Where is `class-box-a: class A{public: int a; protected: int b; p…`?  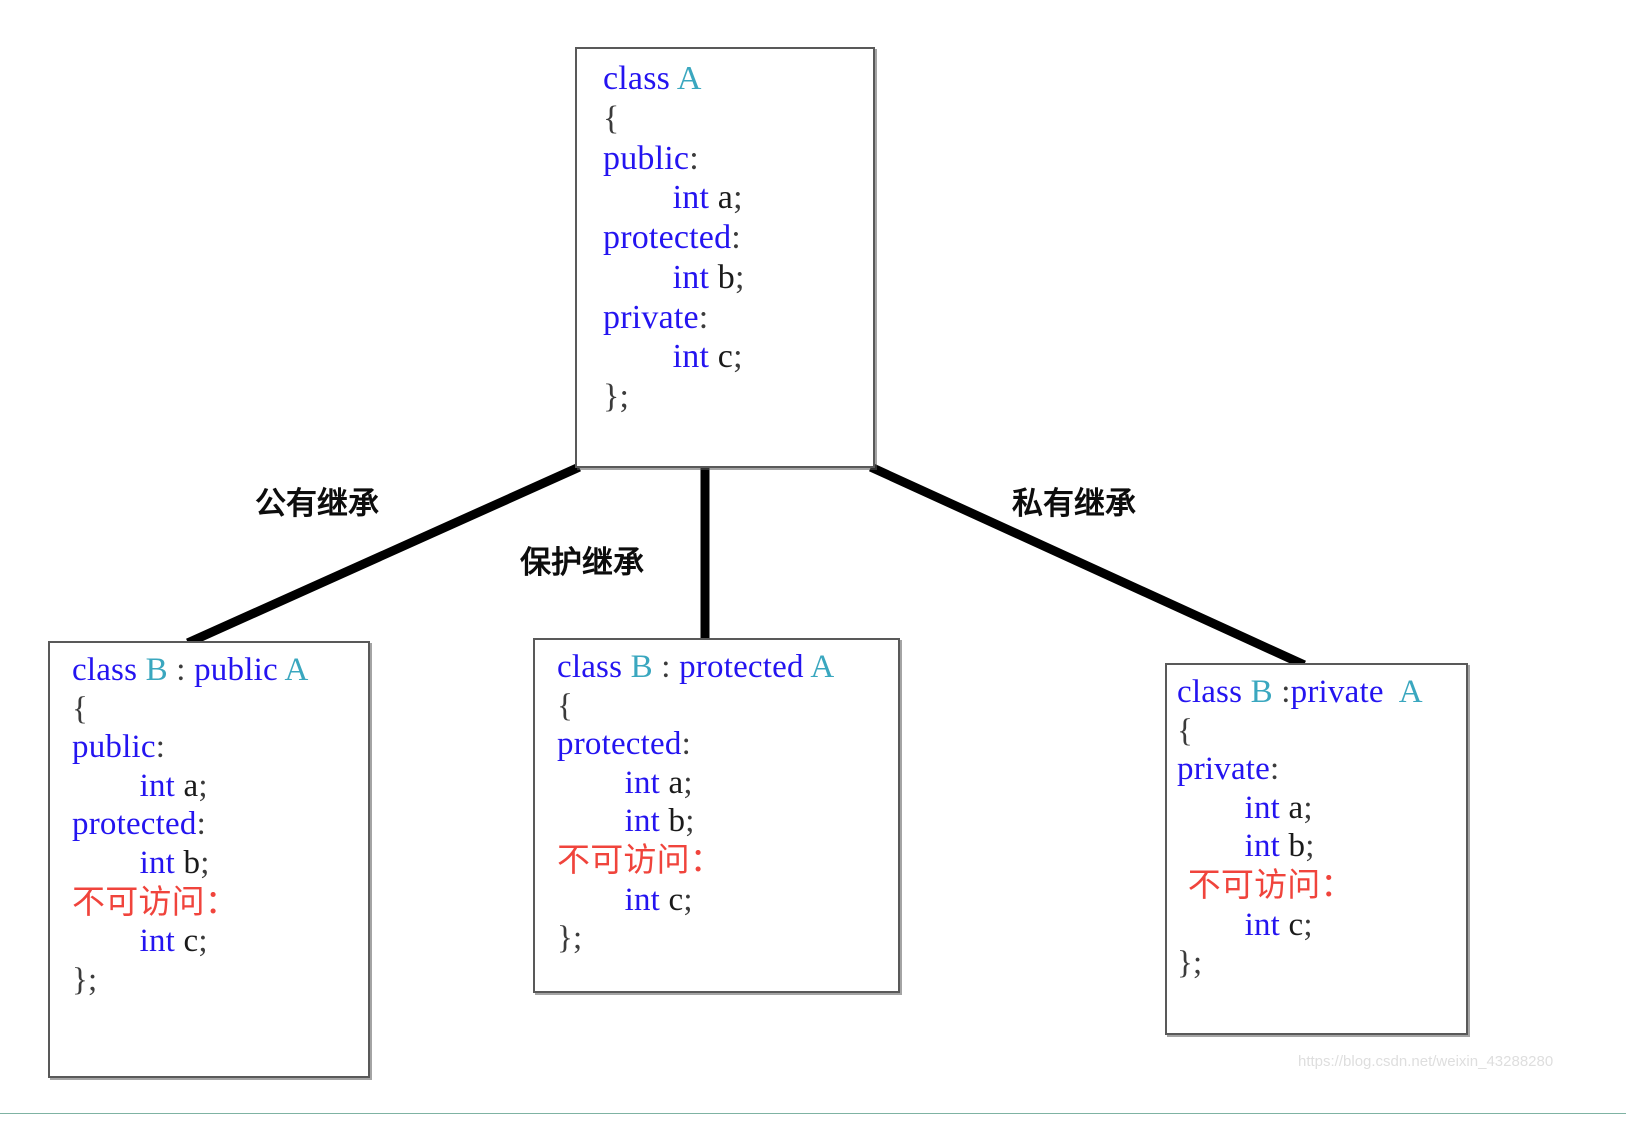 class-box-a: class A{public: int a; protected: int b; p… is located at coordinates (725, 257).